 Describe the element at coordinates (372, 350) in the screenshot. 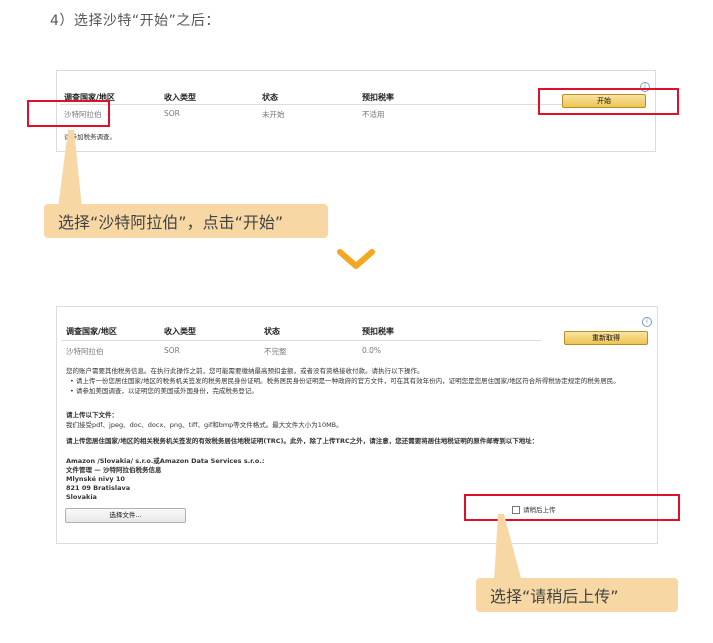

I see `withholding-rate-cell: 0.0%` at that location.